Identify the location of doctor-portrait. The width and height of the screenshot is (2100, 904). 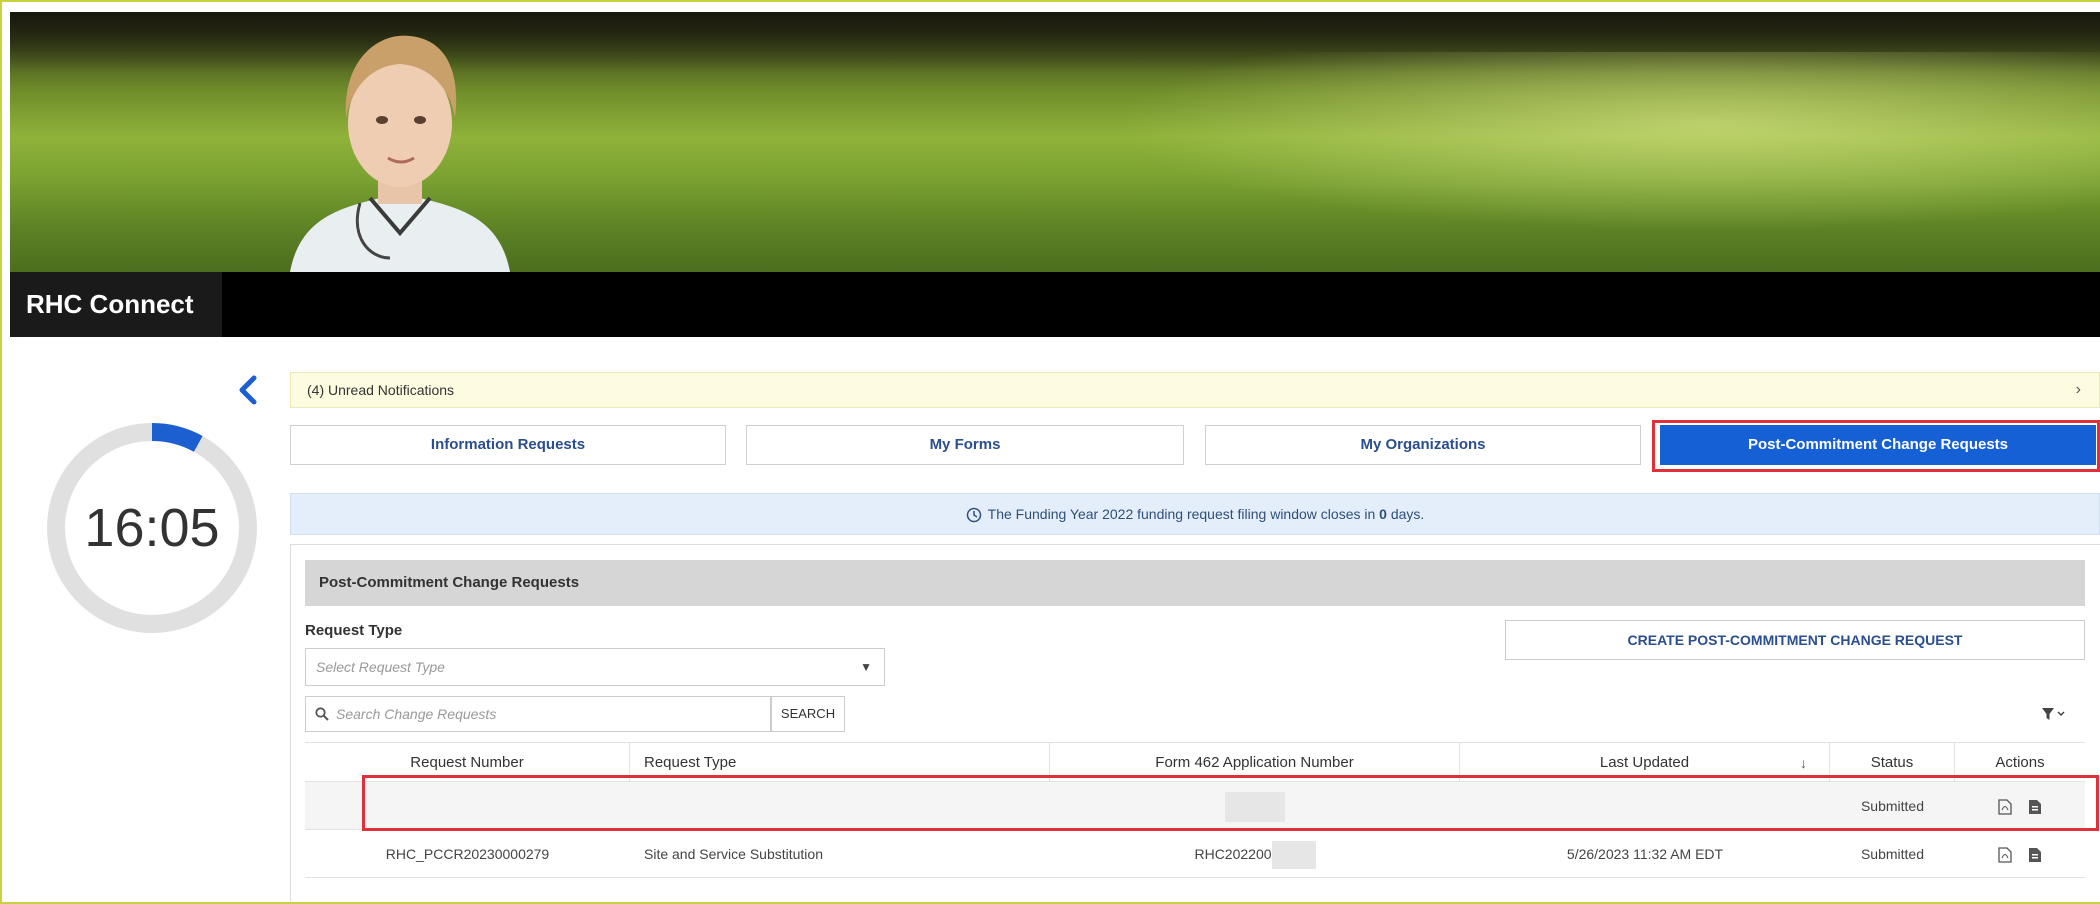
(400, 153).